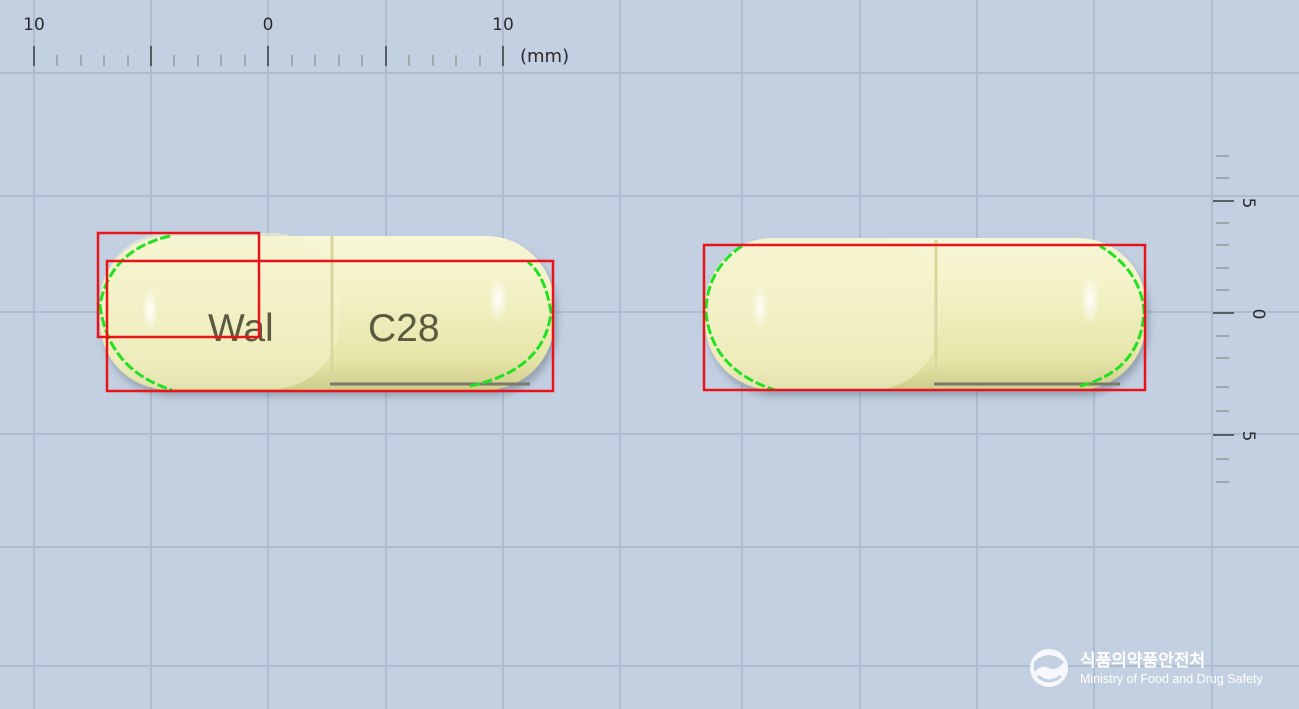  What do you see at coordinates (1248, 203) in the screenshot?
I see `side-ruler-label-top: 5` at bounding box center [1248, 203].